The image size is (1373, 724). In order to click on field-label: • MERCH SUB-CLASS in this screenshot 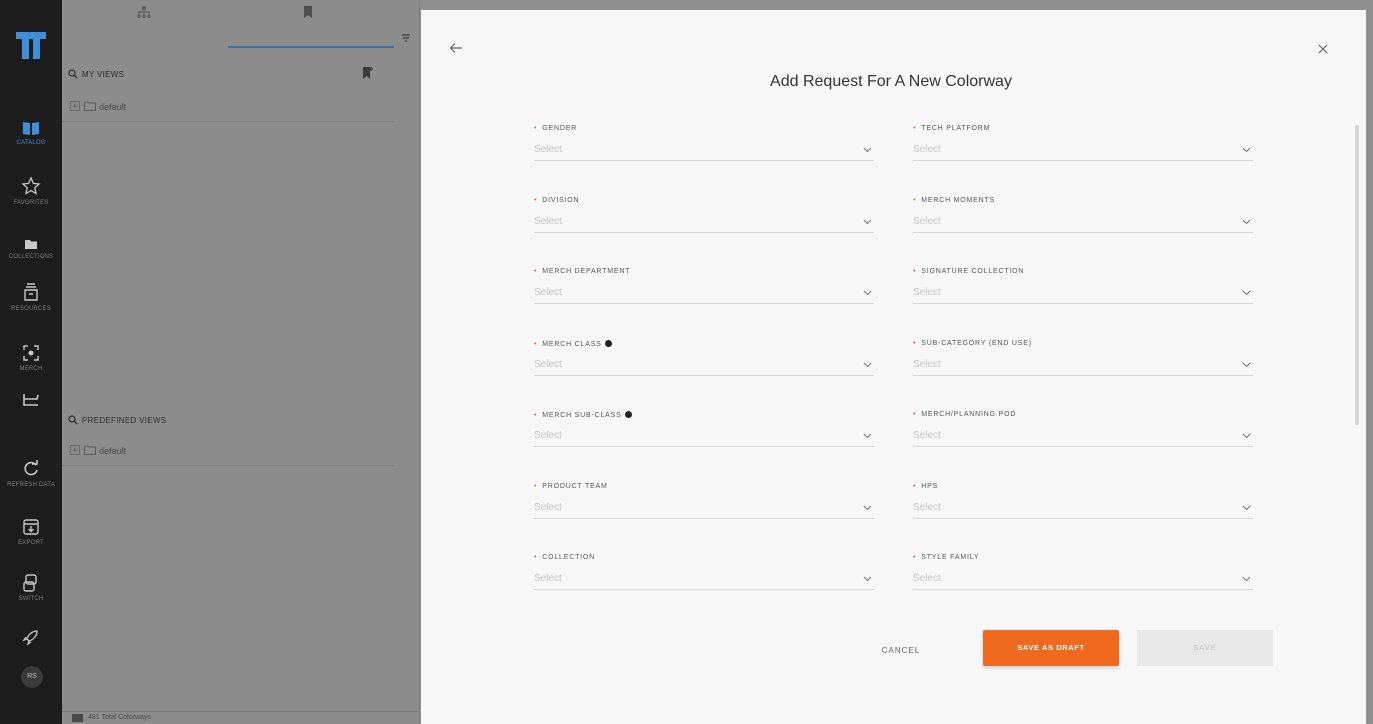, I will do `click(583, 415)`.